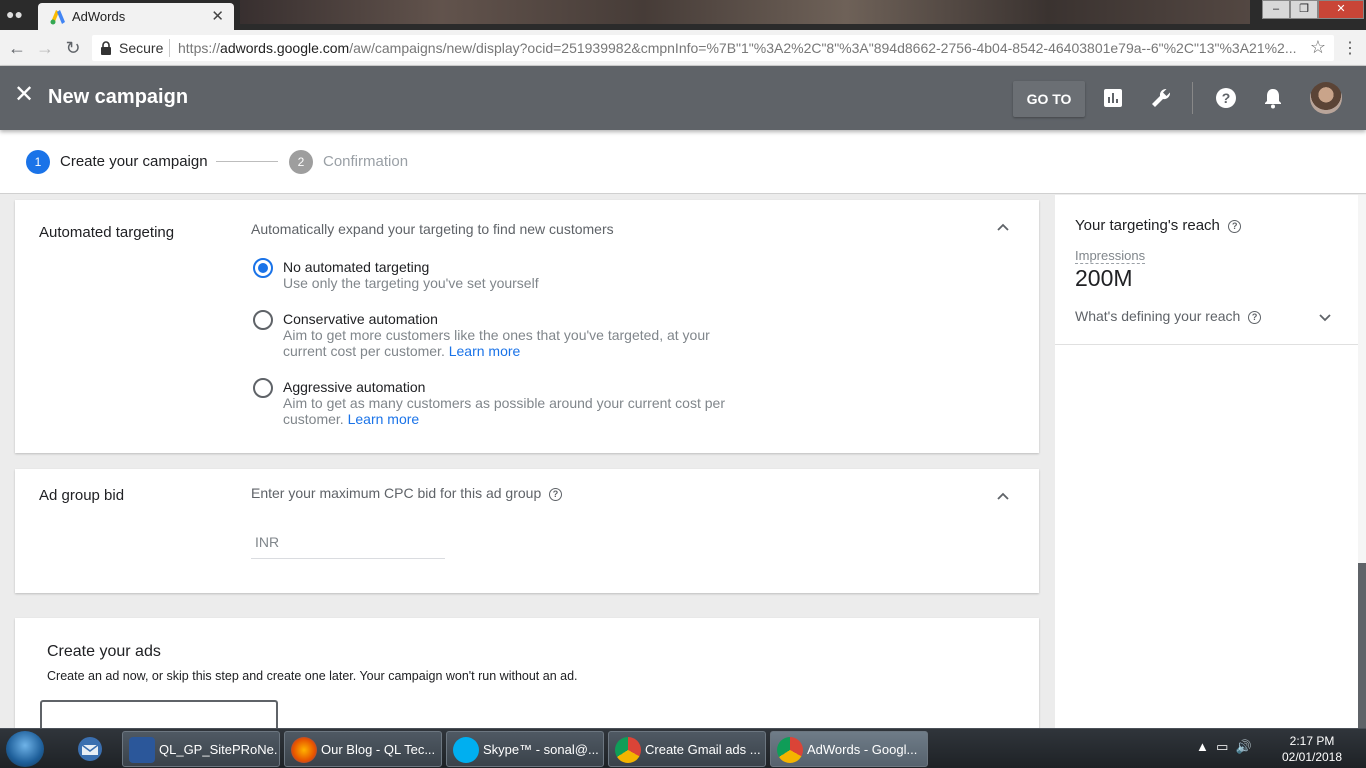  Describe the element at coordinates (107, 232) in the screenshot. I see `automated-targeting-title: Automated targeting` at that location.